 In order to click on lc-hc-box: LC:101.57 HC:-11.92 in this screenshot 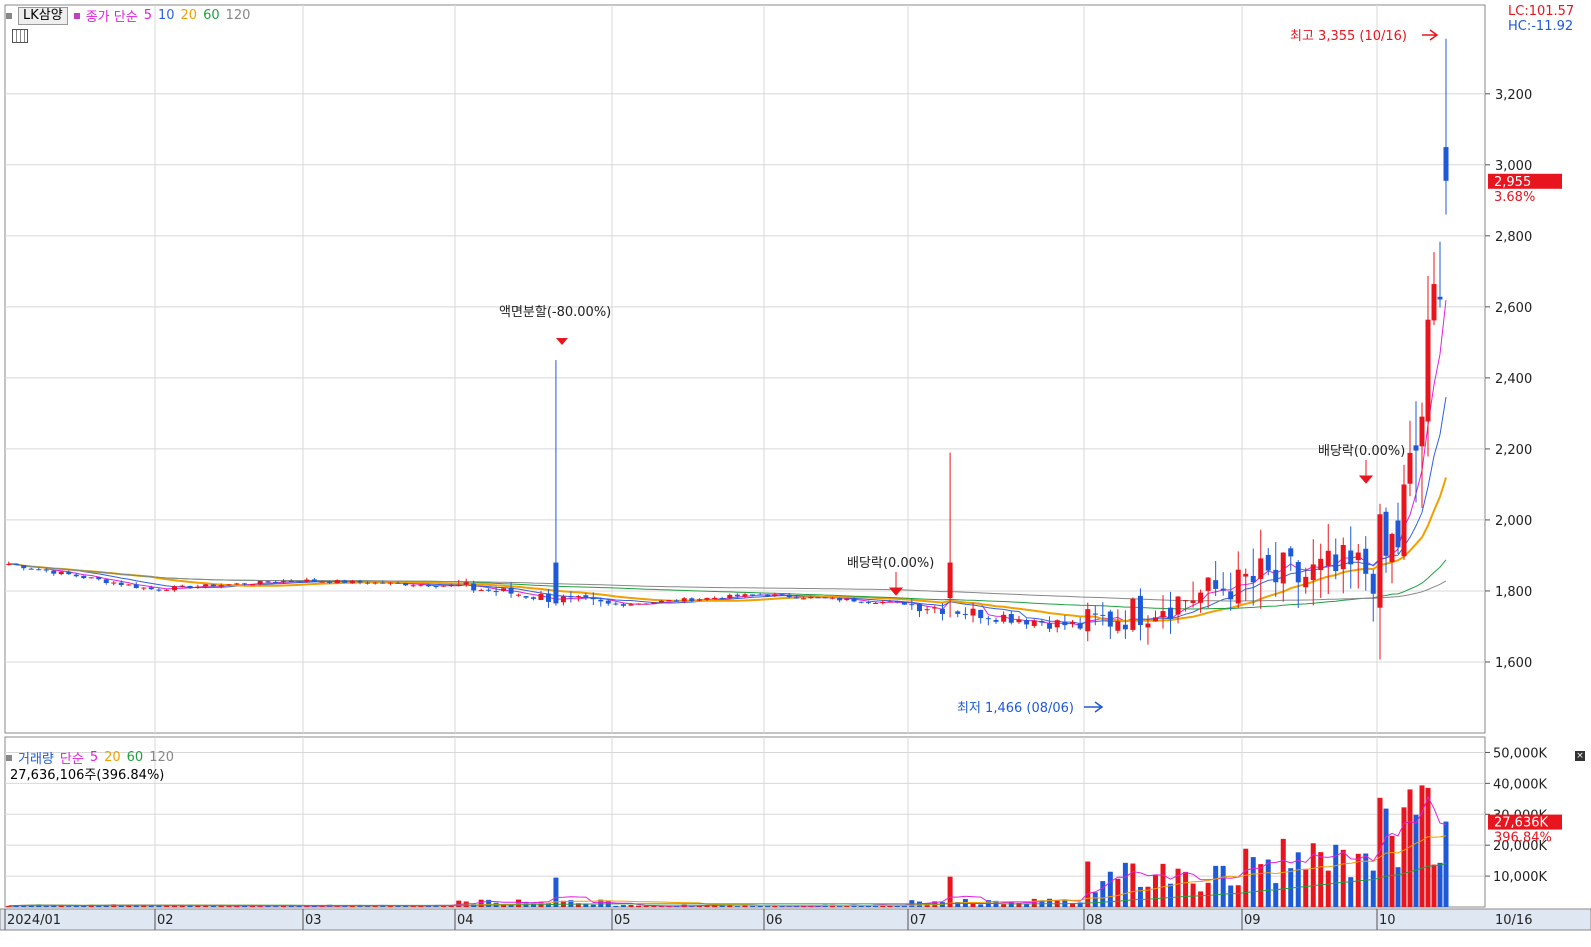, I will do `click(1541, 19)`.